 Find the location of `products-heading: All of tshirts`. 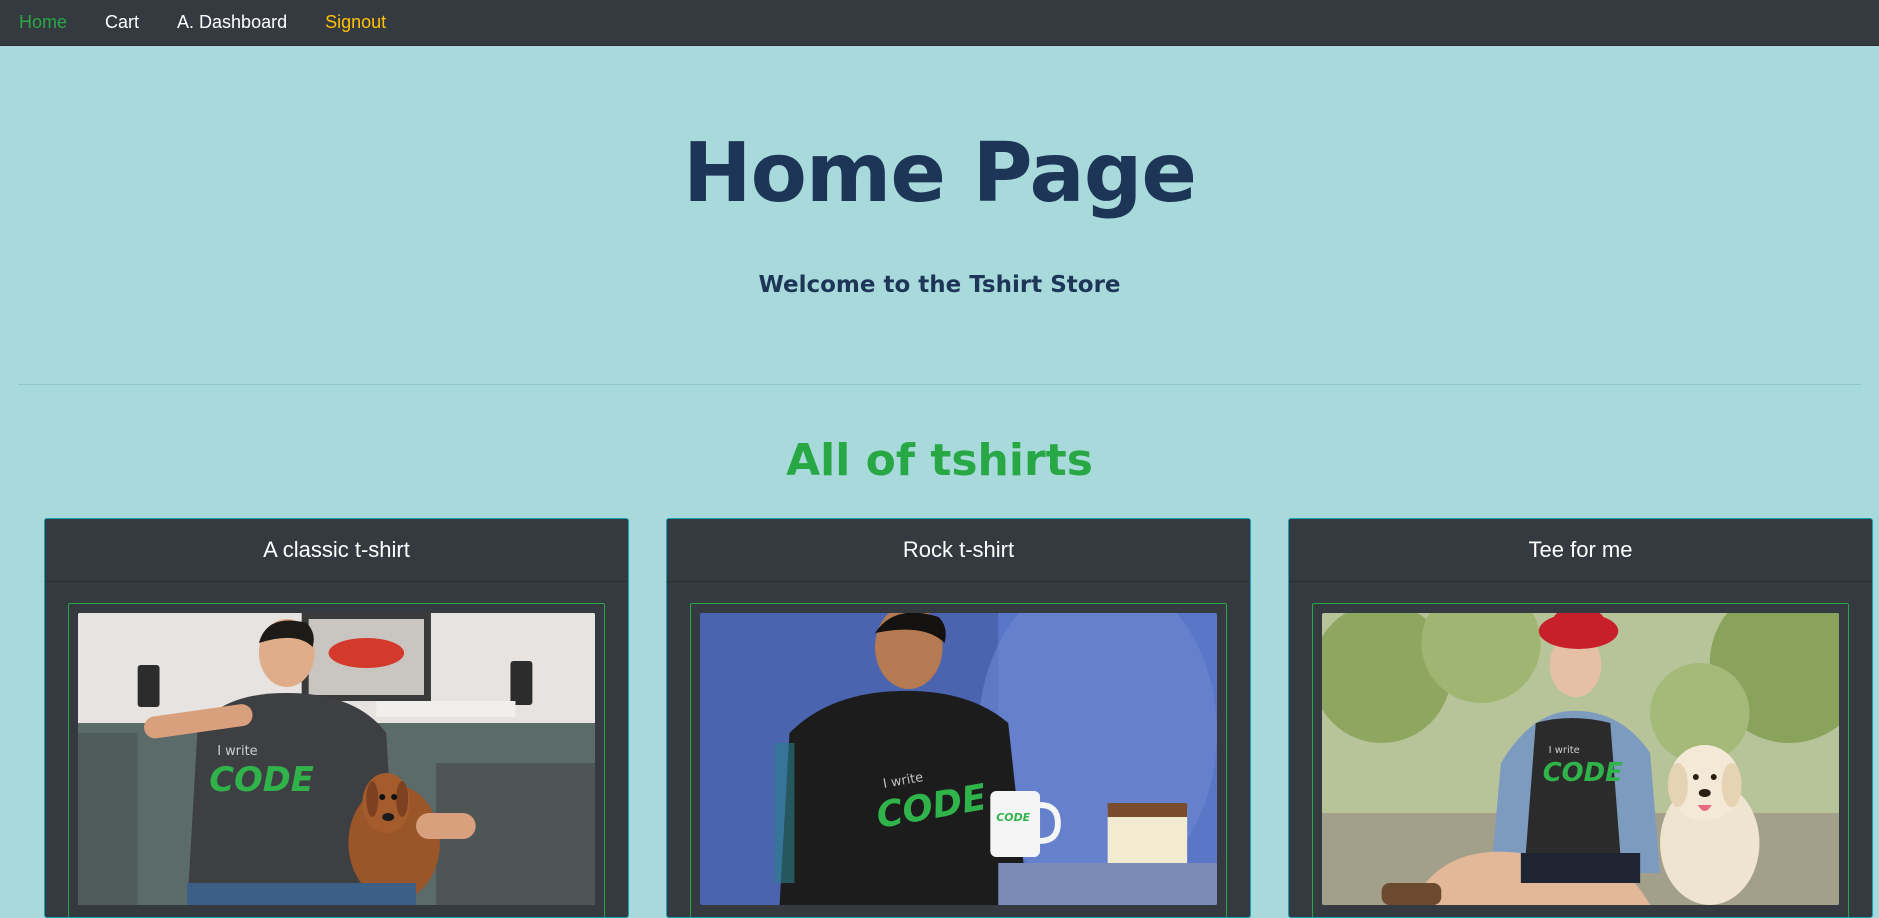

products-heading: All of tshirts is located at coordinates (939, 460).